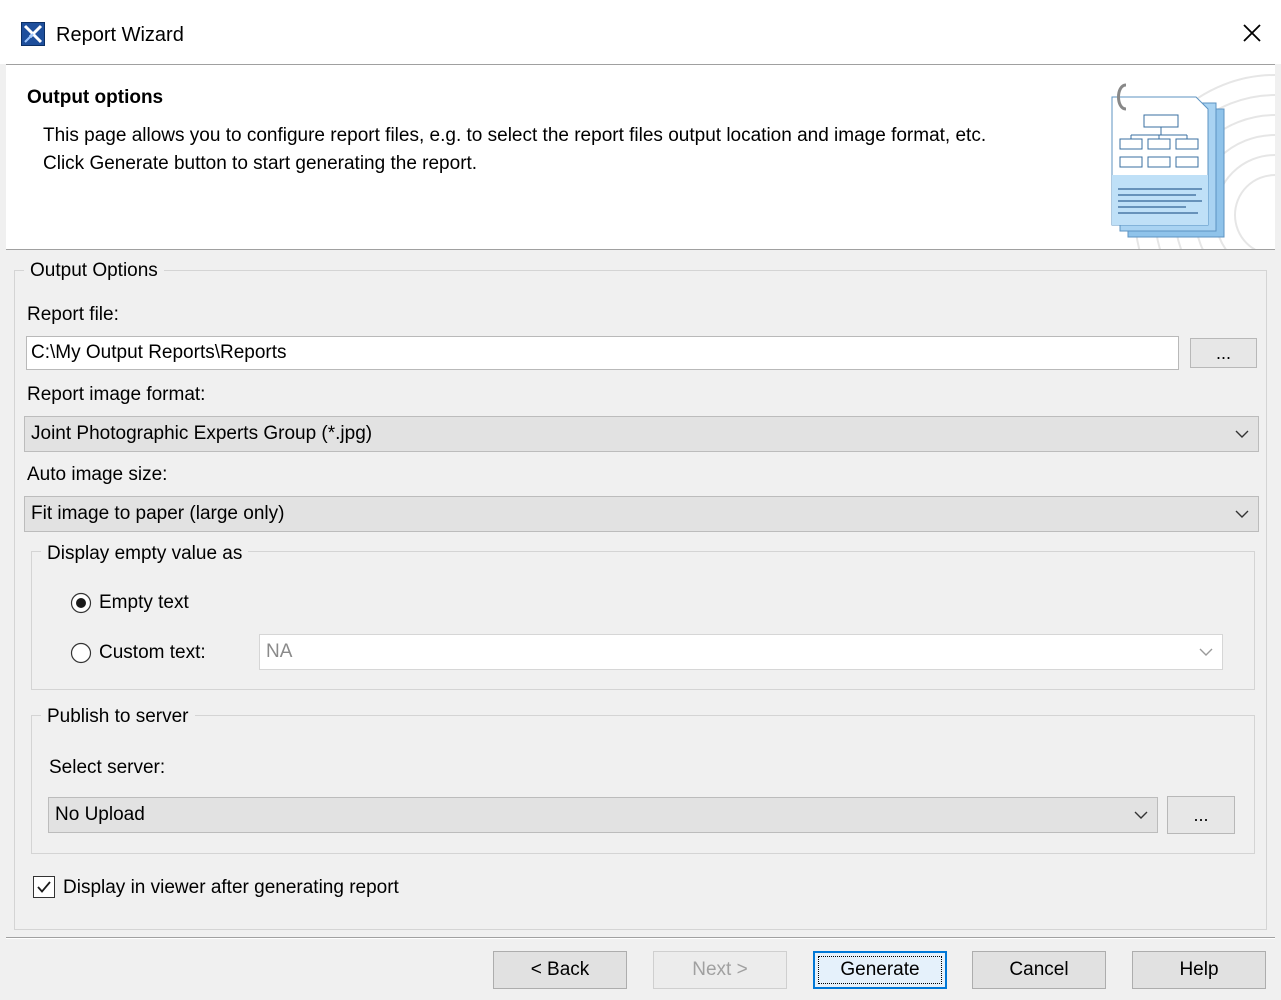 The width and height of the screenshot is (1281, 1000). I want to click on display-in-viewer-checkbox, so click(44, 887).